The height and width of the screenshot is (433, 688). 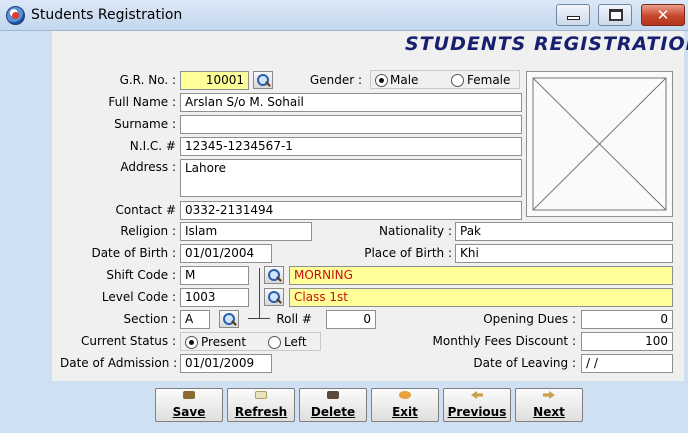 I want to click on exit-button: Exit, so click(x=405, y=405).